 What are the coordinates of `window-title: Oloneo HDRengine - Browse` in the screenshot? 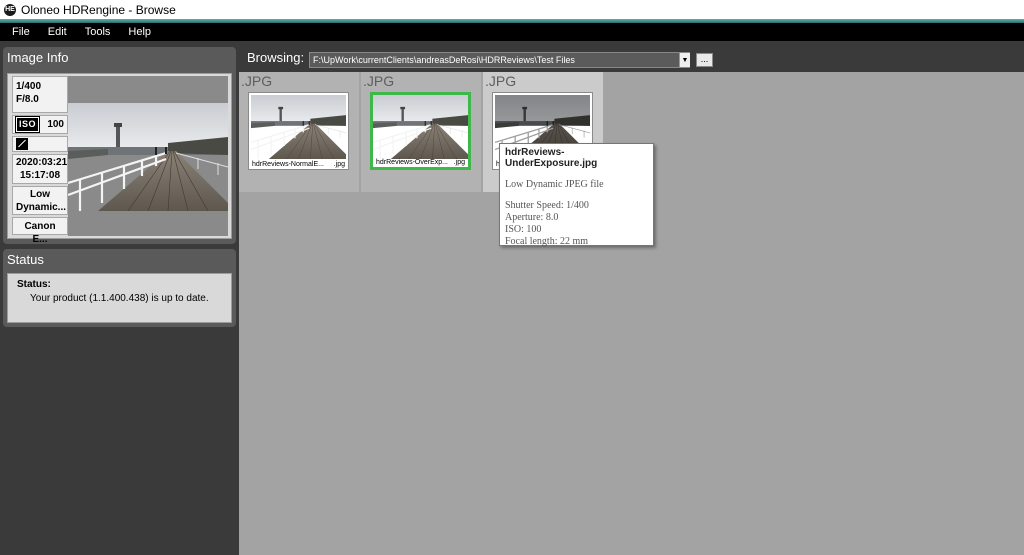 It's located at (98, 9).